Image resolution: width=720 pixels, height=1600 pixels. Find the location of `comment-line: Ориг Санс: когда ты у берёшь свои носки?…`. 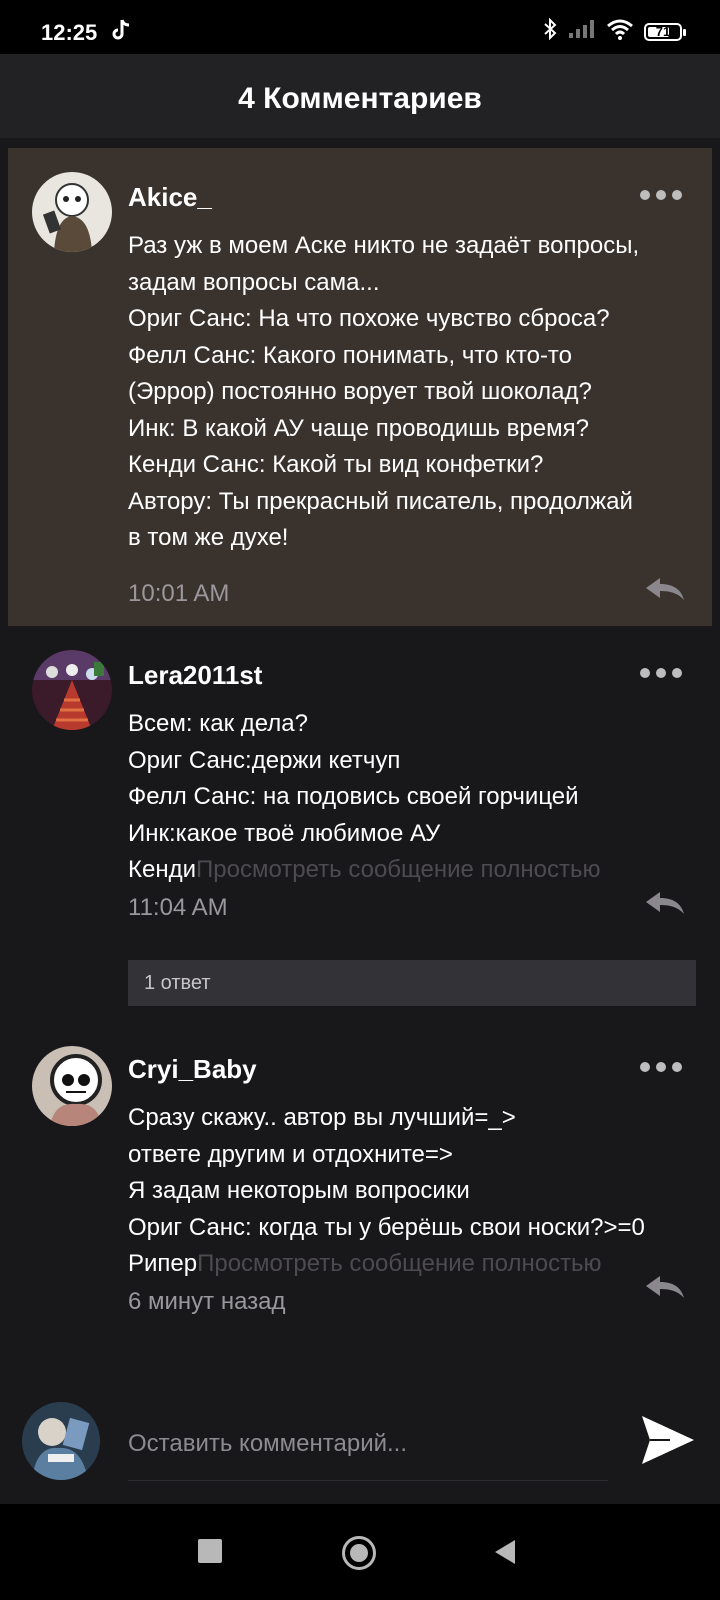

comment-line: Ориг Санс: когда ты у берёшь свои носки?… is located at coordinates (386, 1227).